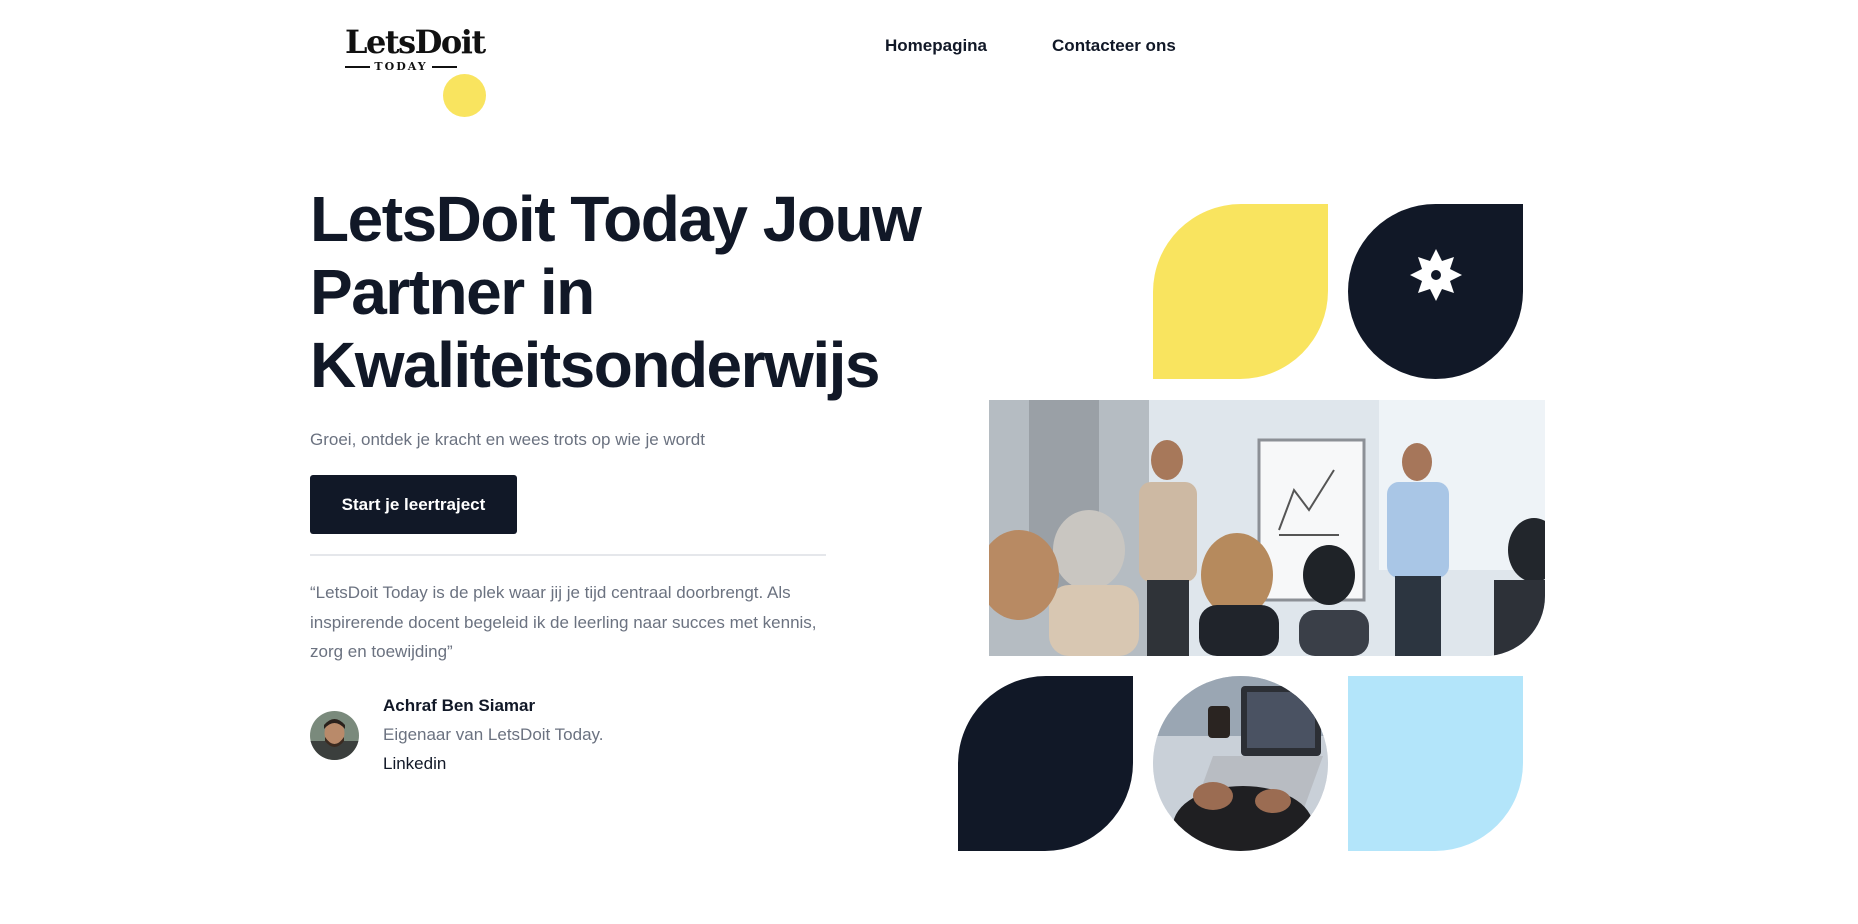 Image resolution: width=1858 pixels, height=924 pixels. I want to click on logo-tagline-text: TODAY, so click(401, 66).